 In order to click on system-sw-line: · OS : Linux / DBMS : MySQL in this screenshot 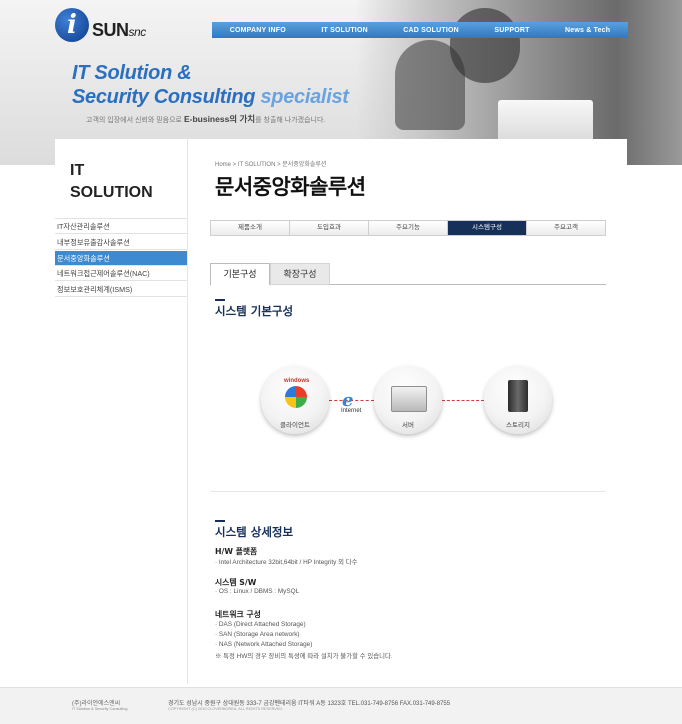, I will do `click(257, 591)`.